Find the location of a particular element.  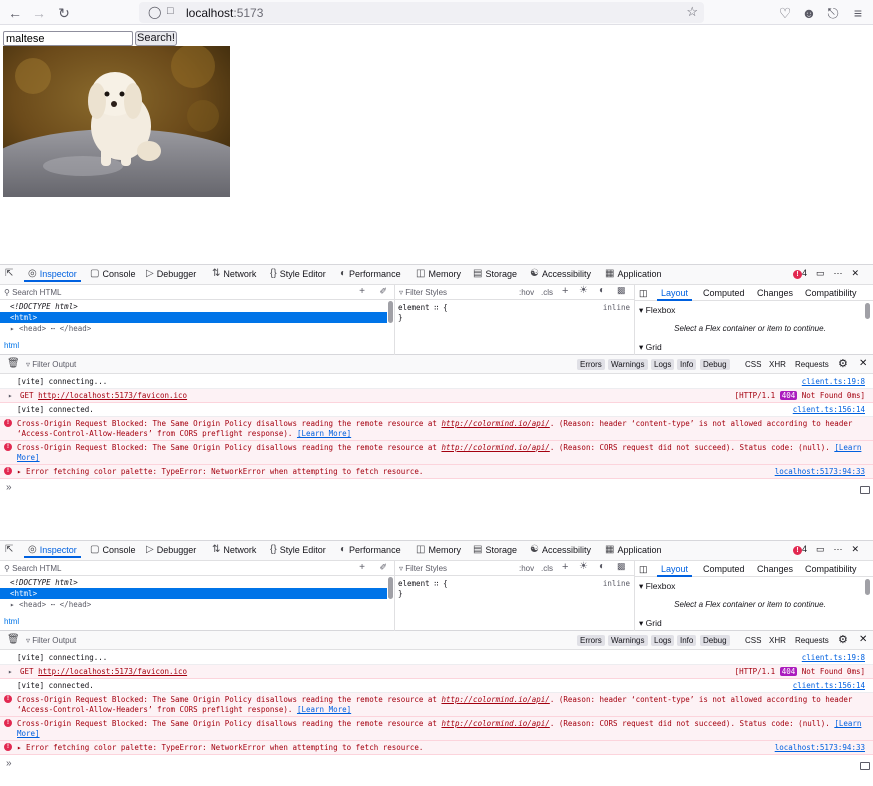

tab-console: ▢ Console is located at coordinates (112, 273).